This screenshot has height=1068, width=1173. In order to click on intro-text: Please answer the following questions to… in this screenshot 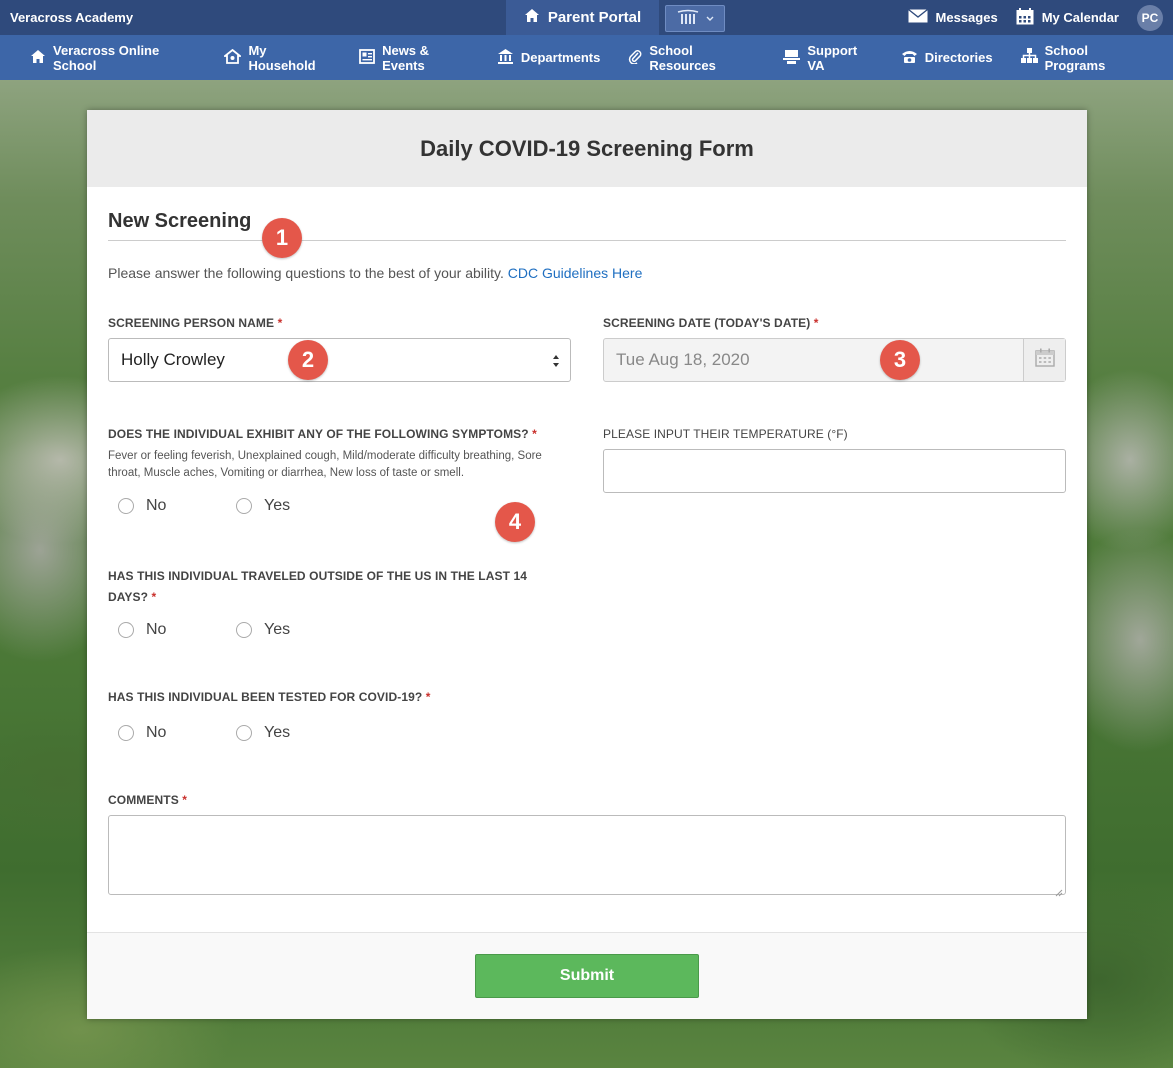, I will do `click(375, 273)`.